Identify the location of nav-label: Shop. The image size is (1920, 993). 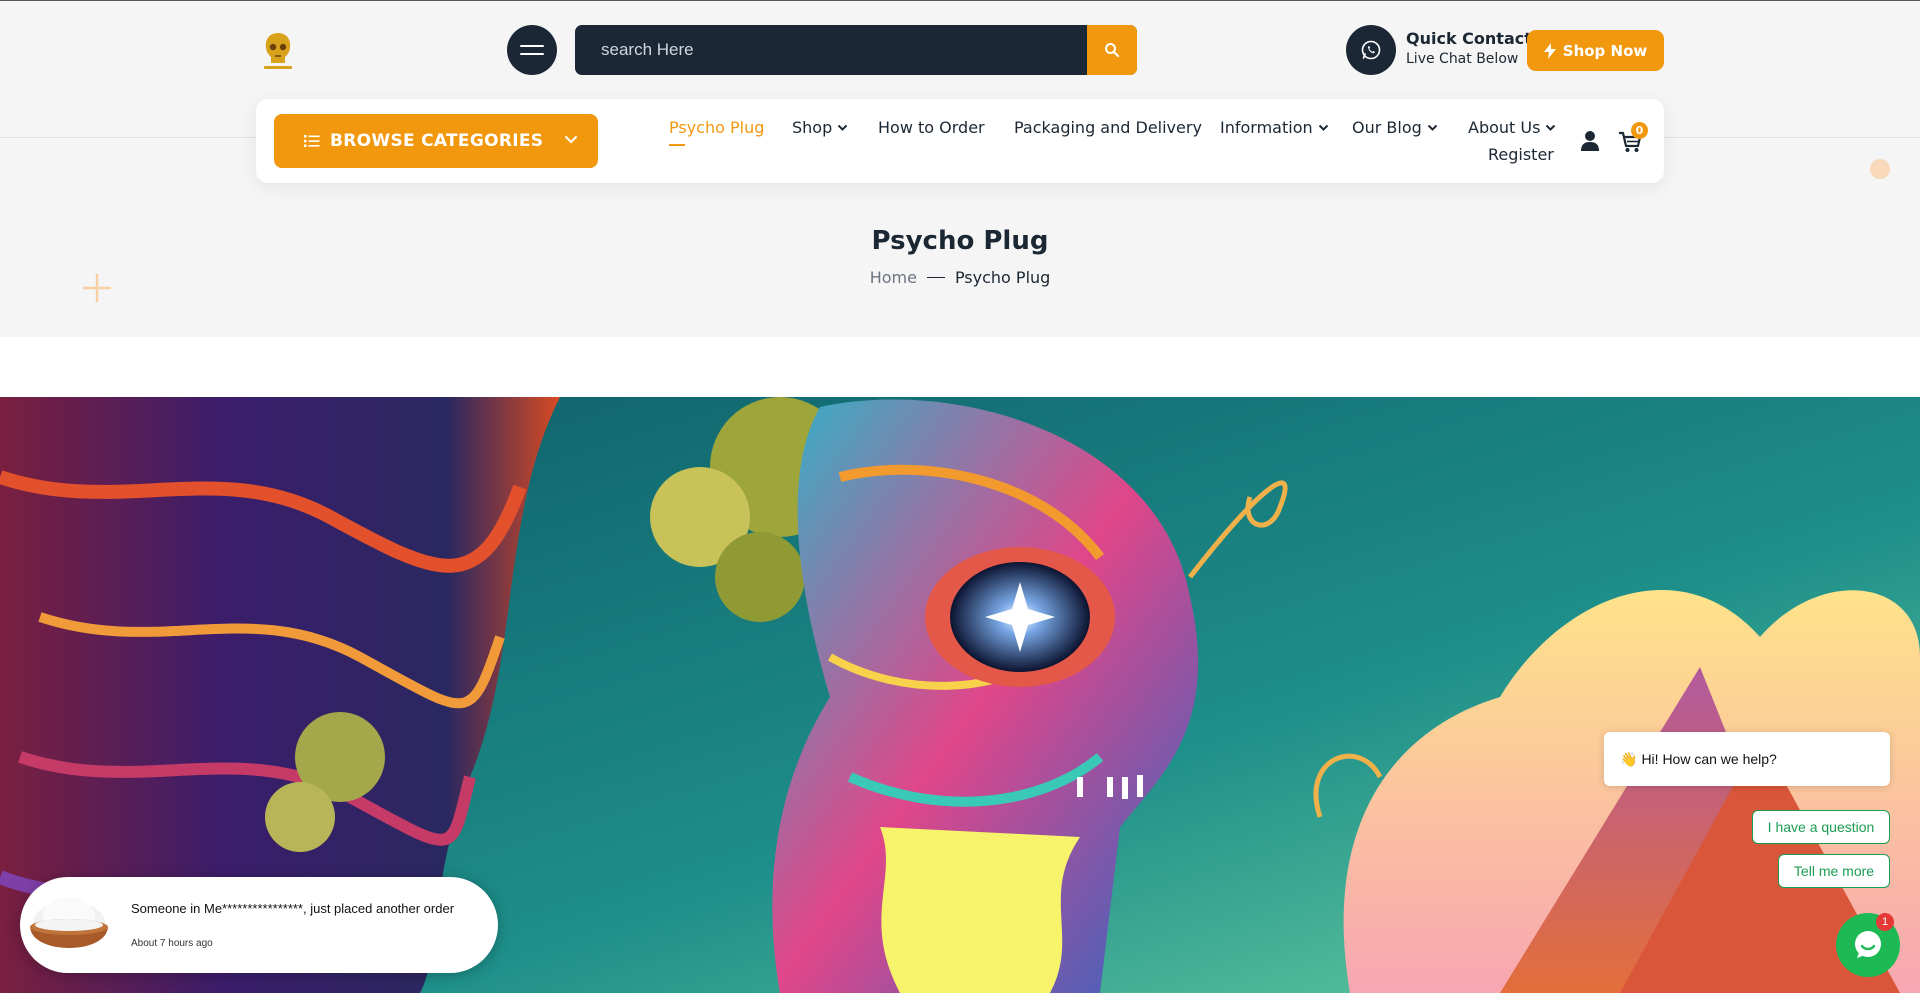
(812, 127).